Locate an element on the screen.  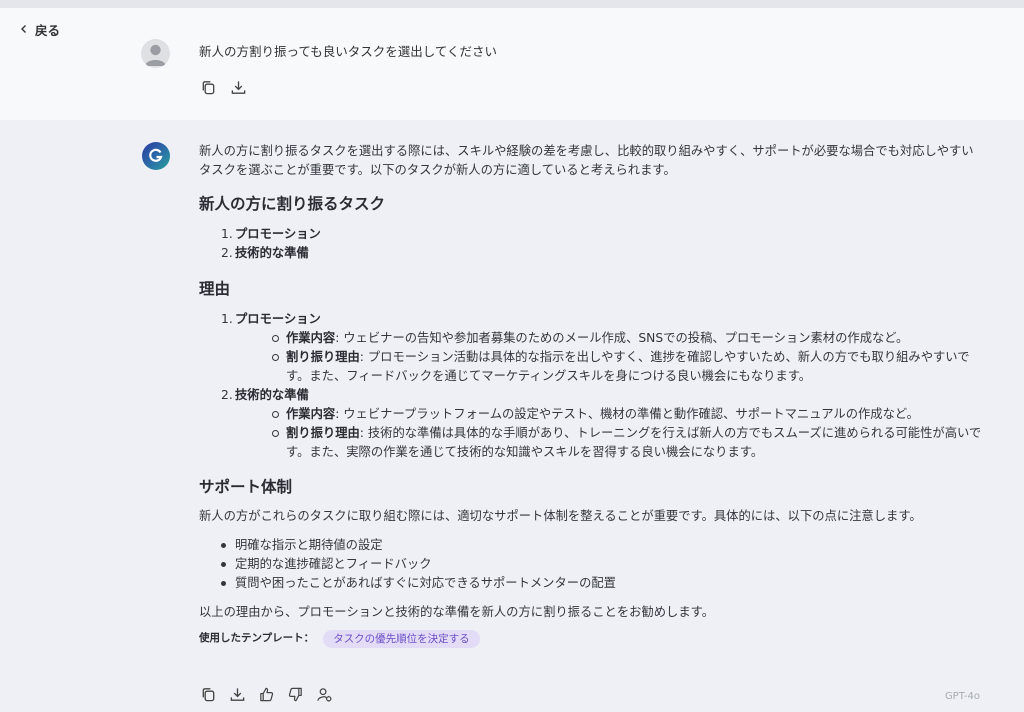
user-settings-icon is located at coordinates (324, 694).